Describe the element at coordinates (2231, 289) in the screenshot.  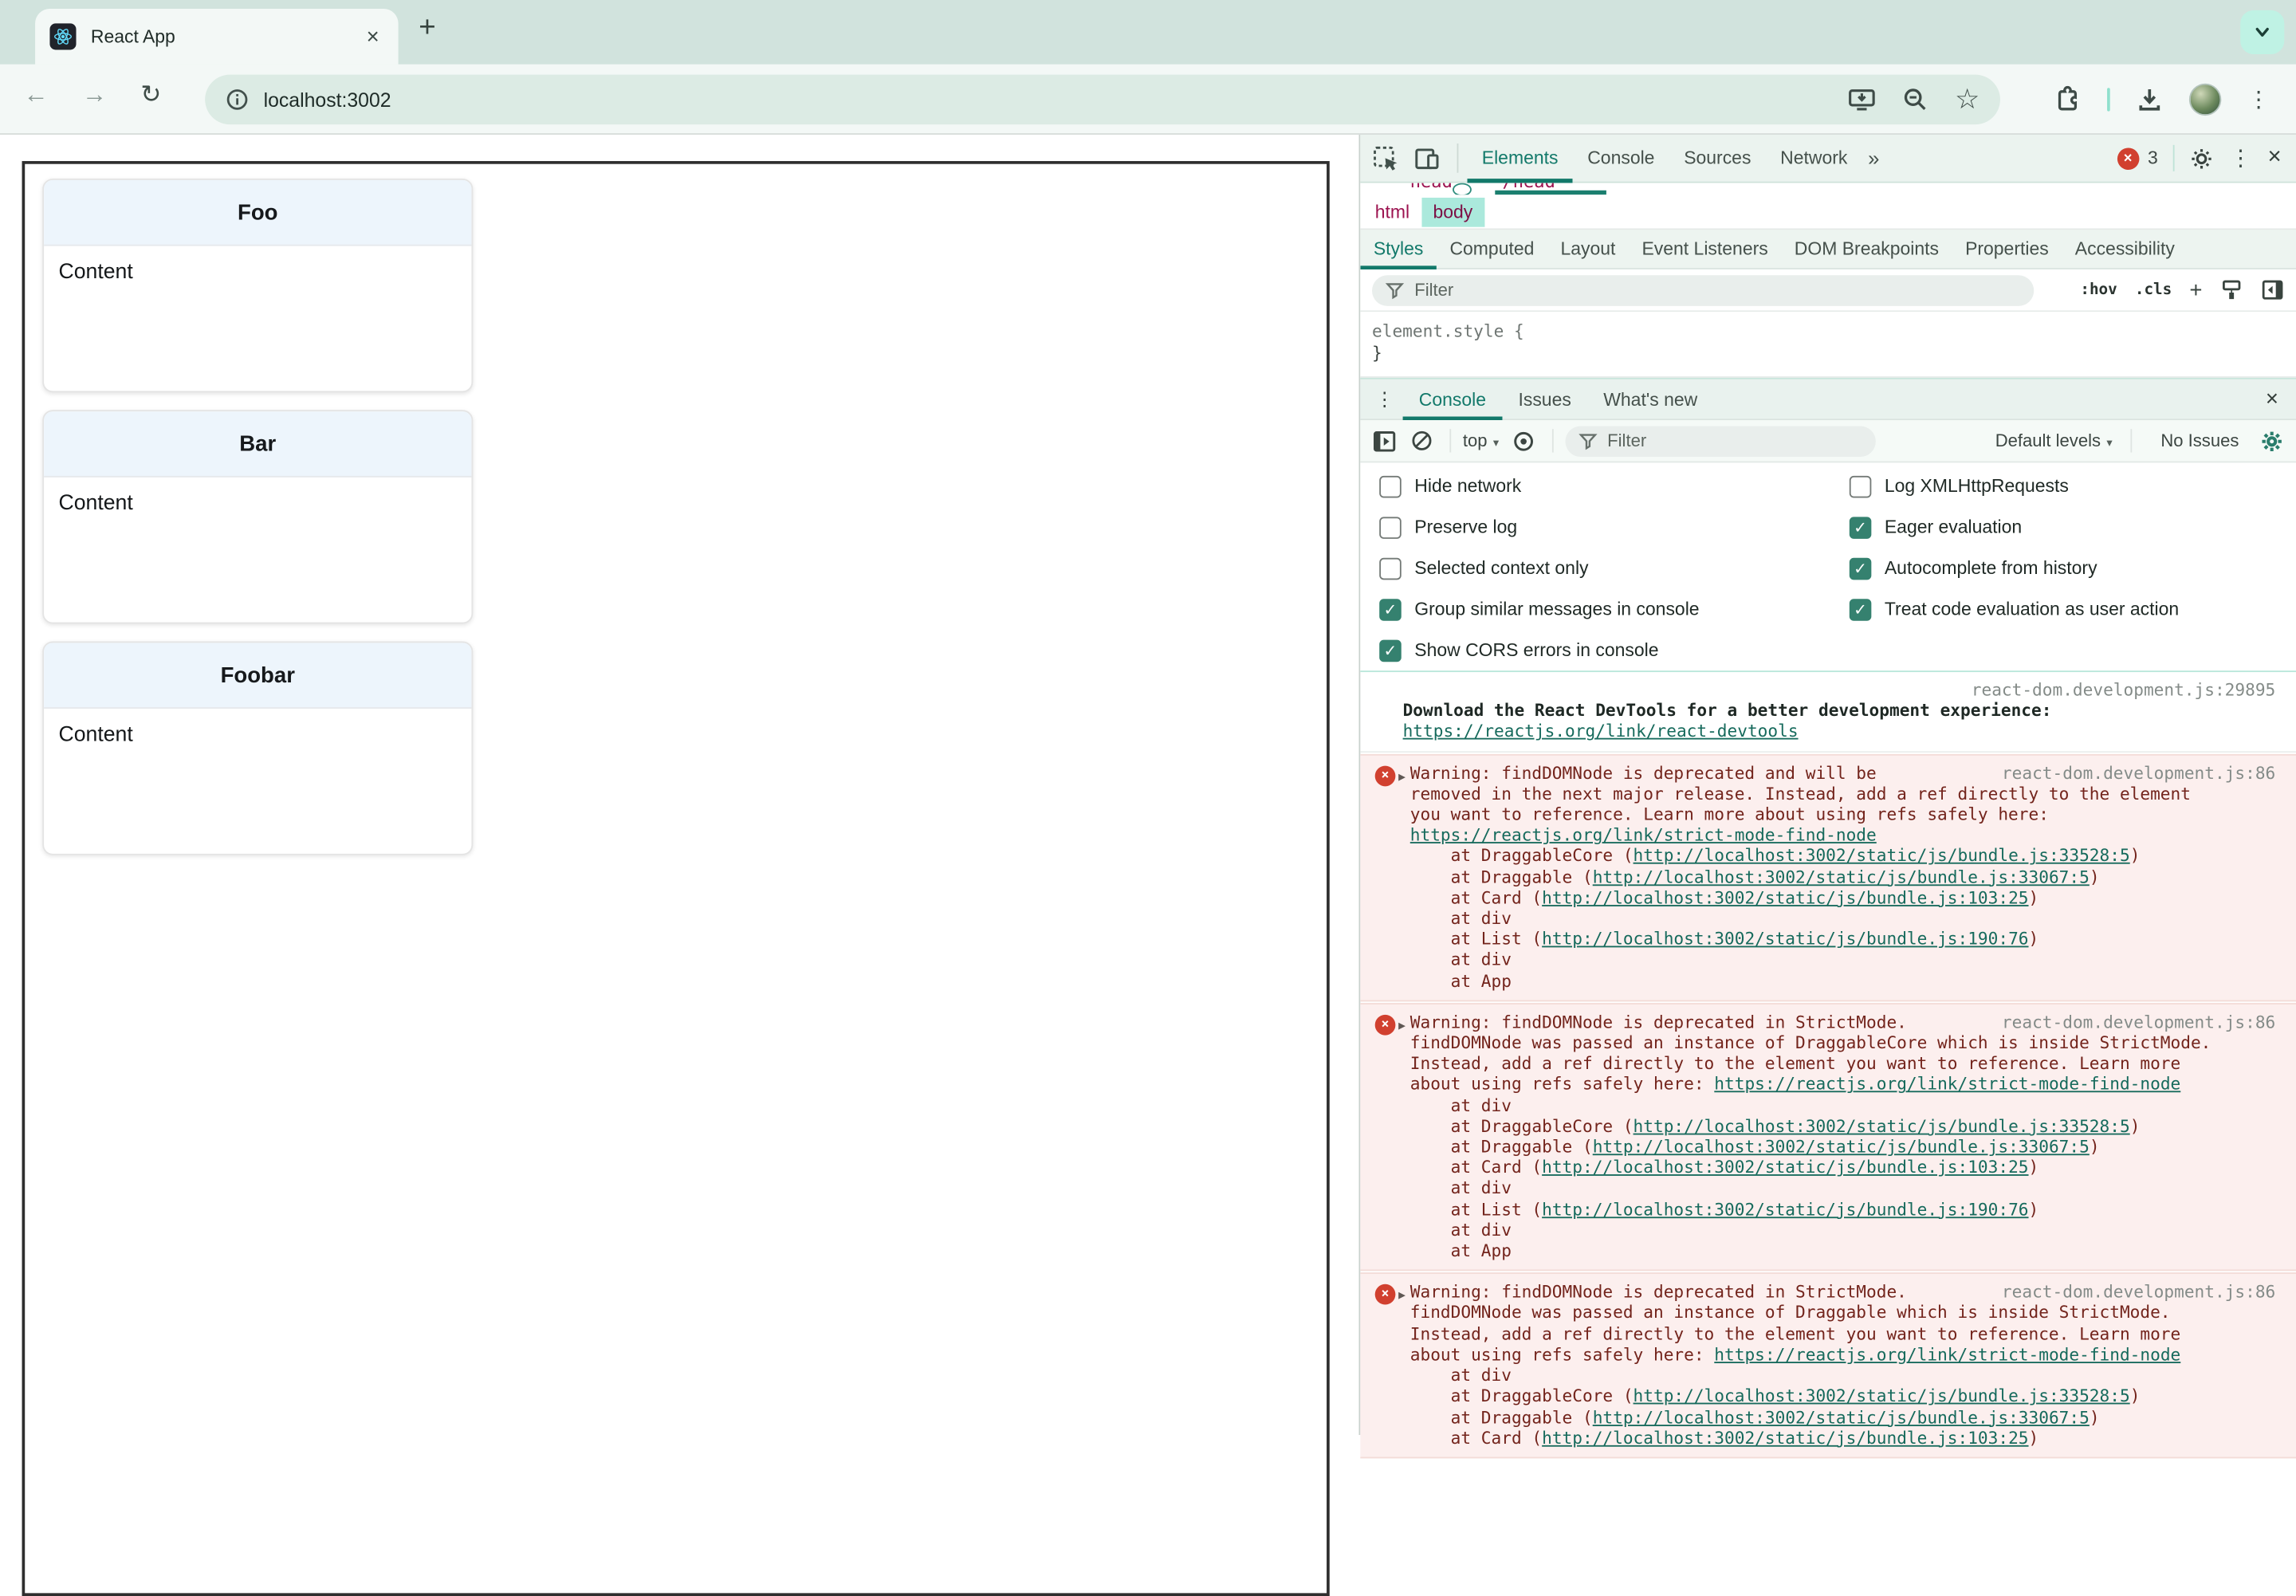
I see `rendering-brush-icon` at that location.